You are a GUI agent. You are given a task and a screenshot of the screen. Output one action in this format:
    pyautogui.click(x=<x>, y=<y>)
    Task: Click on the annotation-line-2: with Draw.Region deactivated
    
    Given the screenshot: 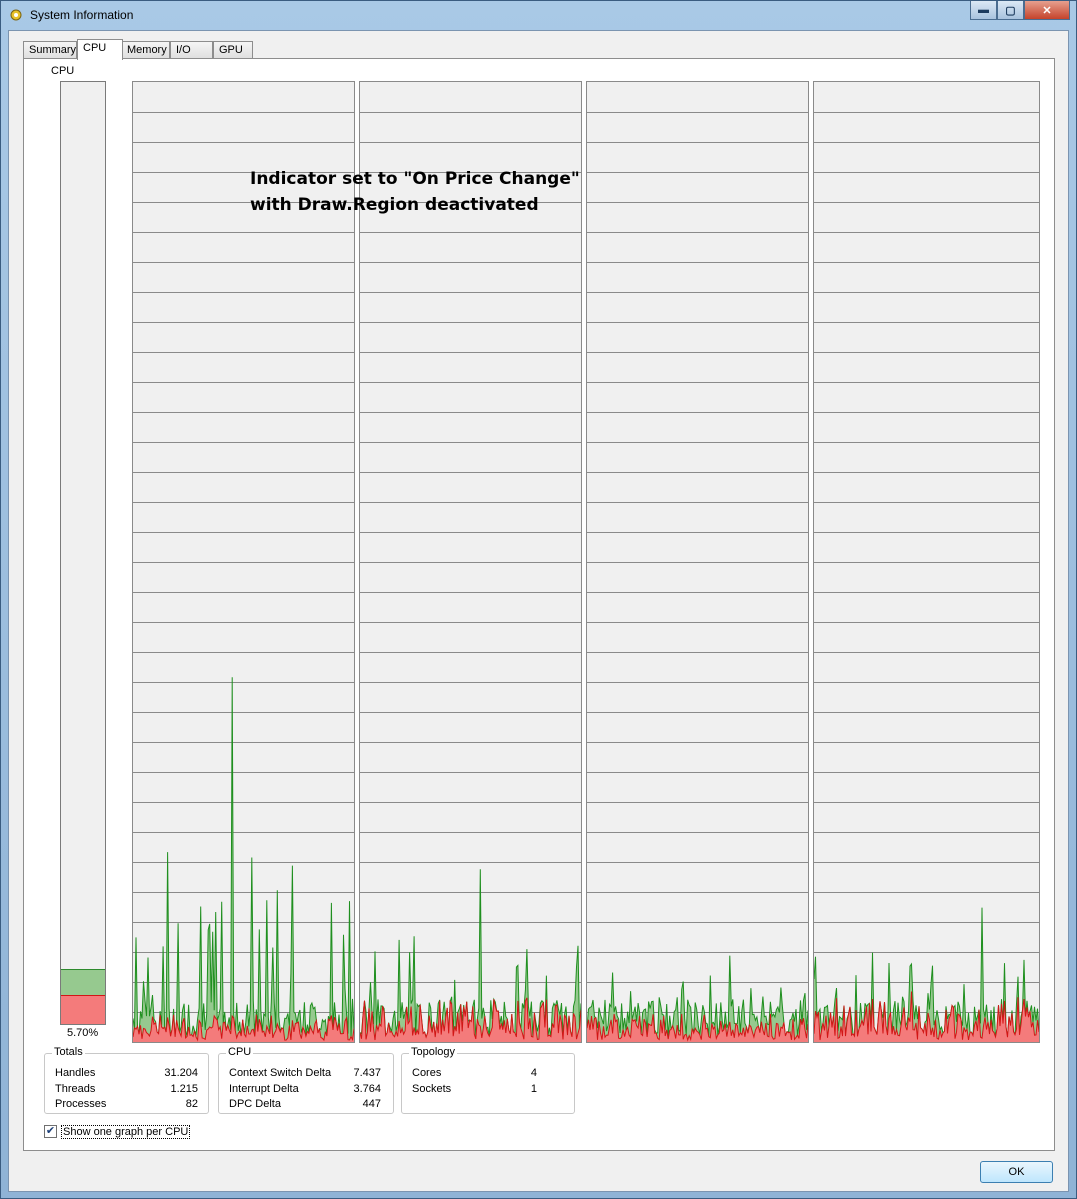 What is the action you would take?
    pyautogui.click(x=394, y=205)
    